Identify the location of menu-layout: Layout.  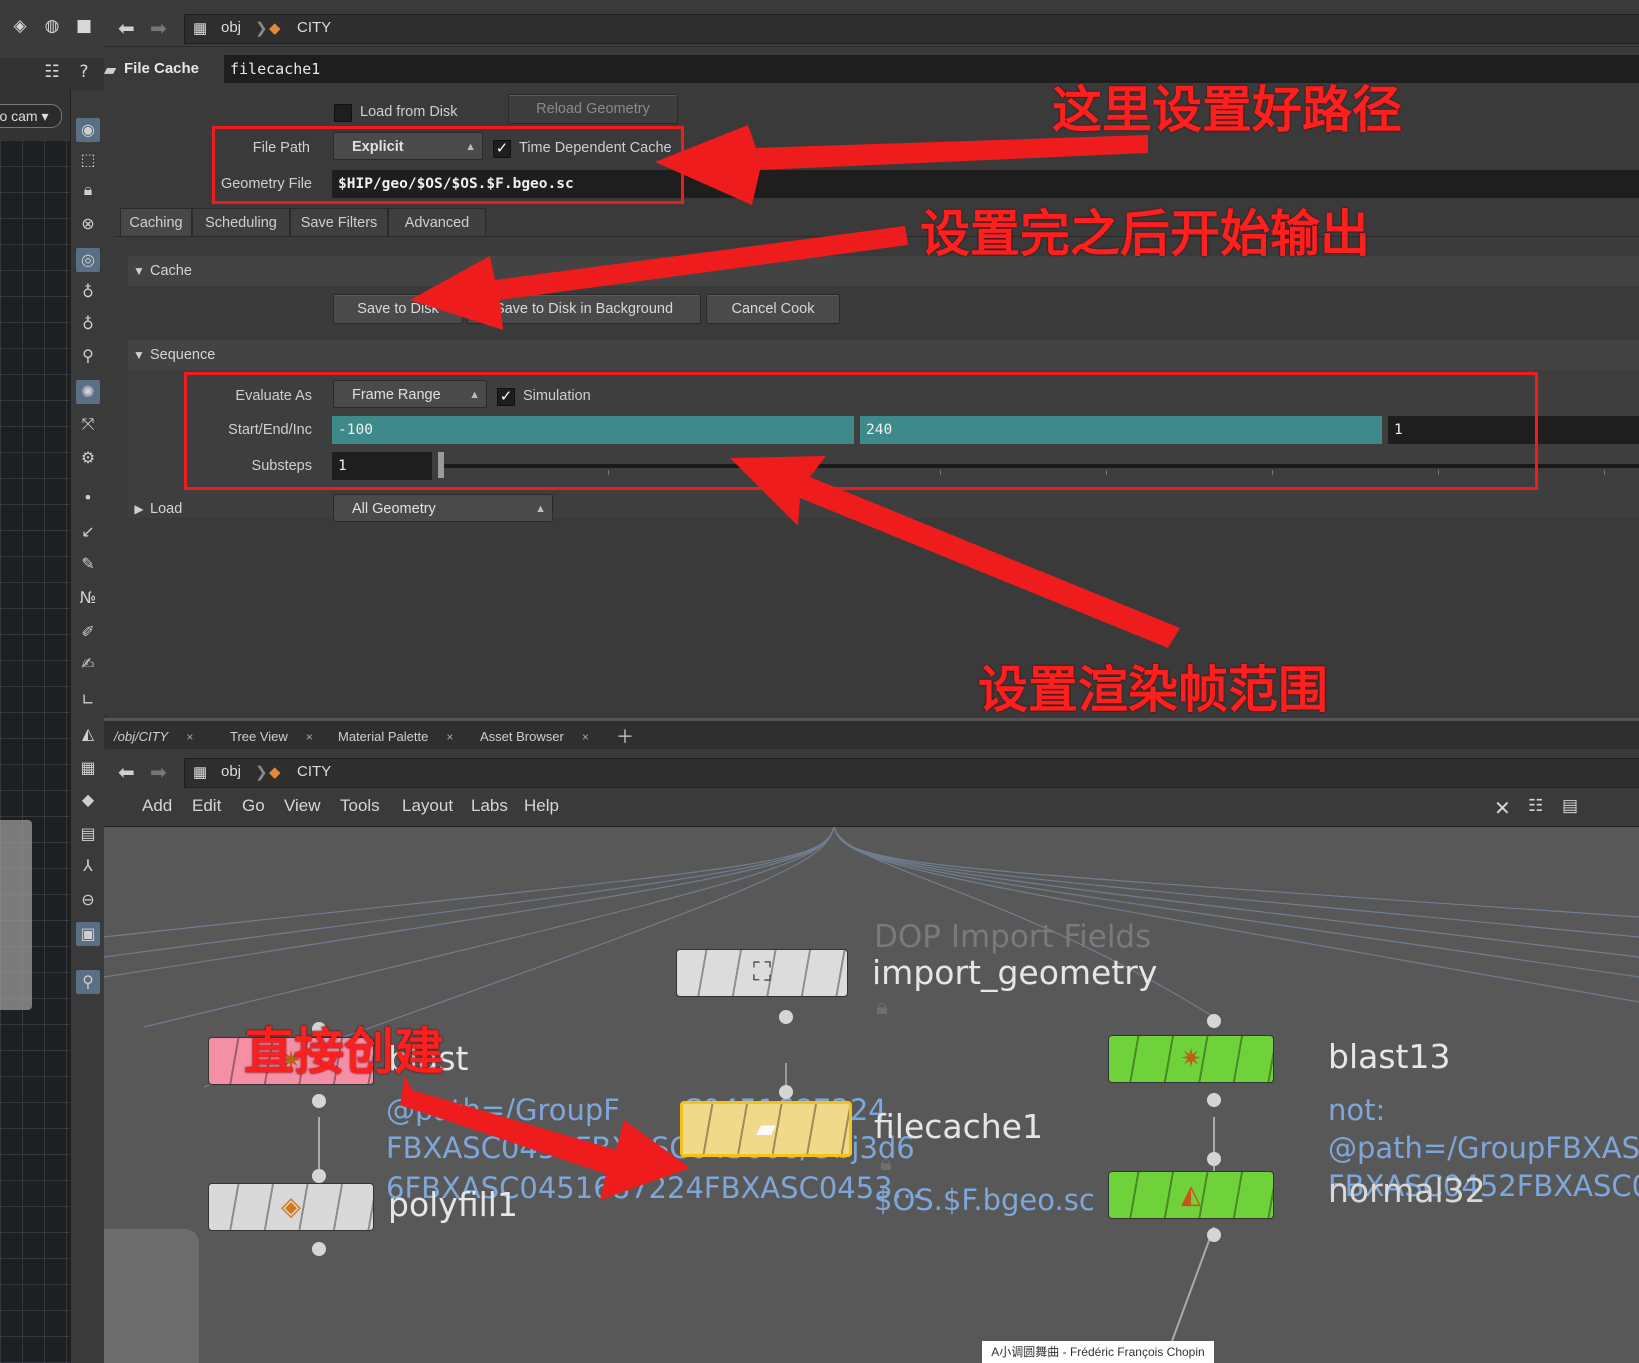
(427, 806).